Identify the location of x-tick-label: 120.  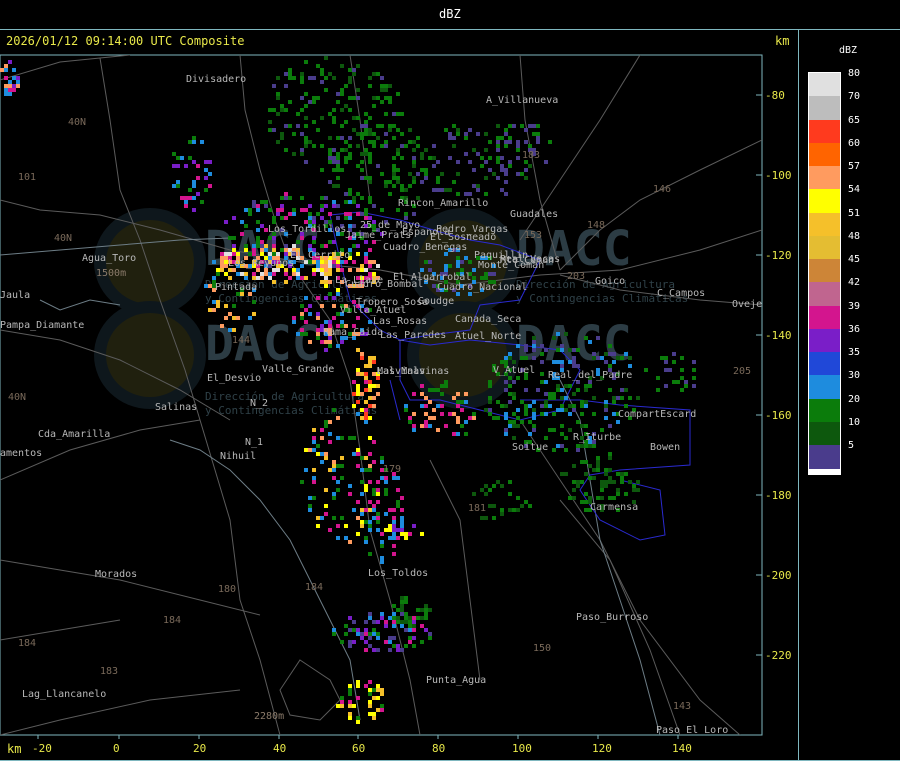
(602, 748).